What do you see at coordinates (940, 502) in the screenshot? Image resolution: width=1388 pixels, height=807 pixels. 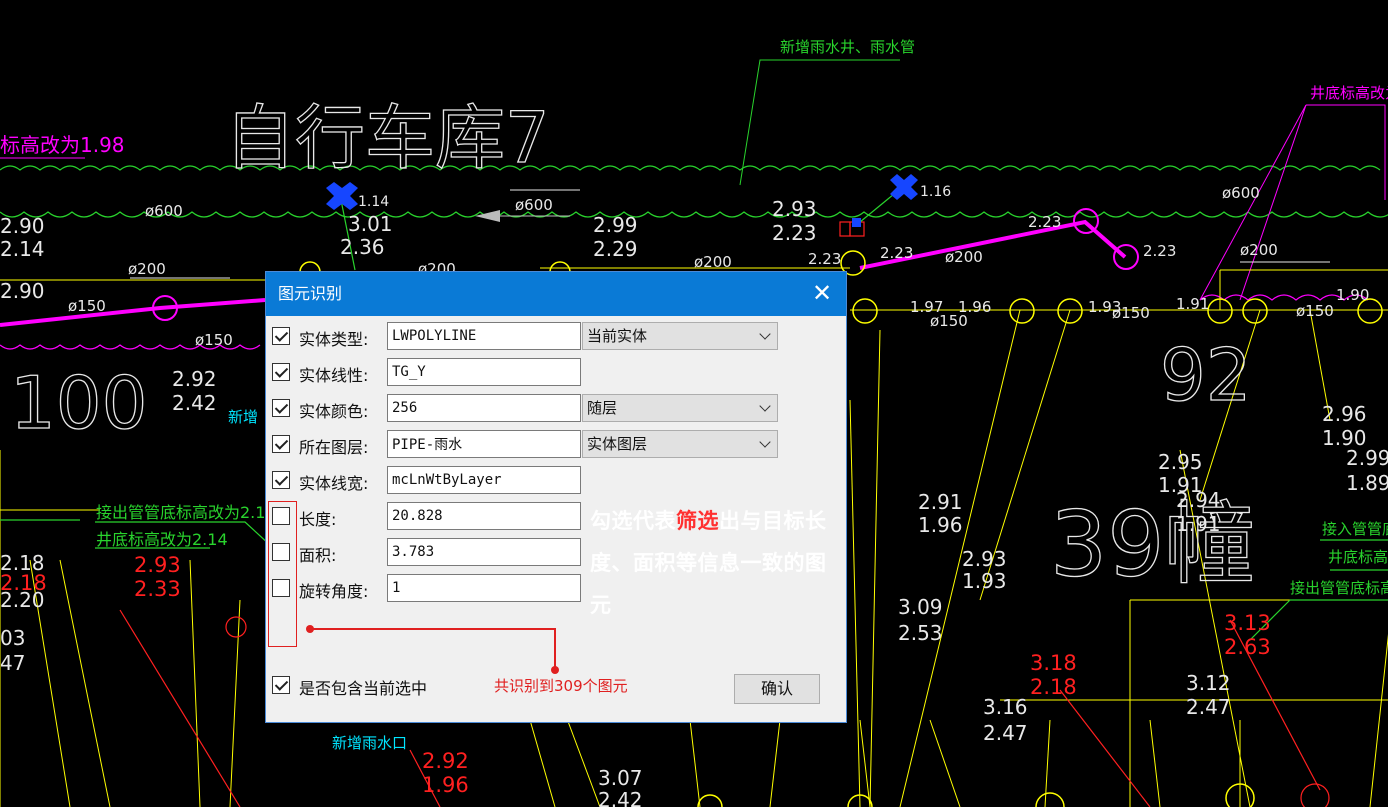 I see `elevation-label: 2.91` at bounding box center [940, 502].